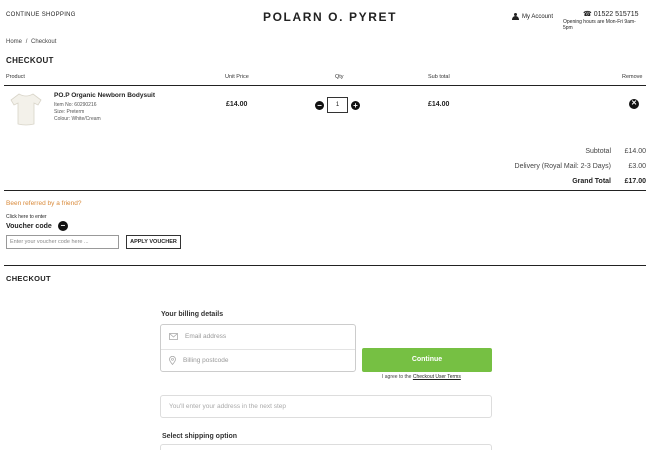 The image size is (660, 450). I want to click on quantity-input: 1, so click(337, 105).